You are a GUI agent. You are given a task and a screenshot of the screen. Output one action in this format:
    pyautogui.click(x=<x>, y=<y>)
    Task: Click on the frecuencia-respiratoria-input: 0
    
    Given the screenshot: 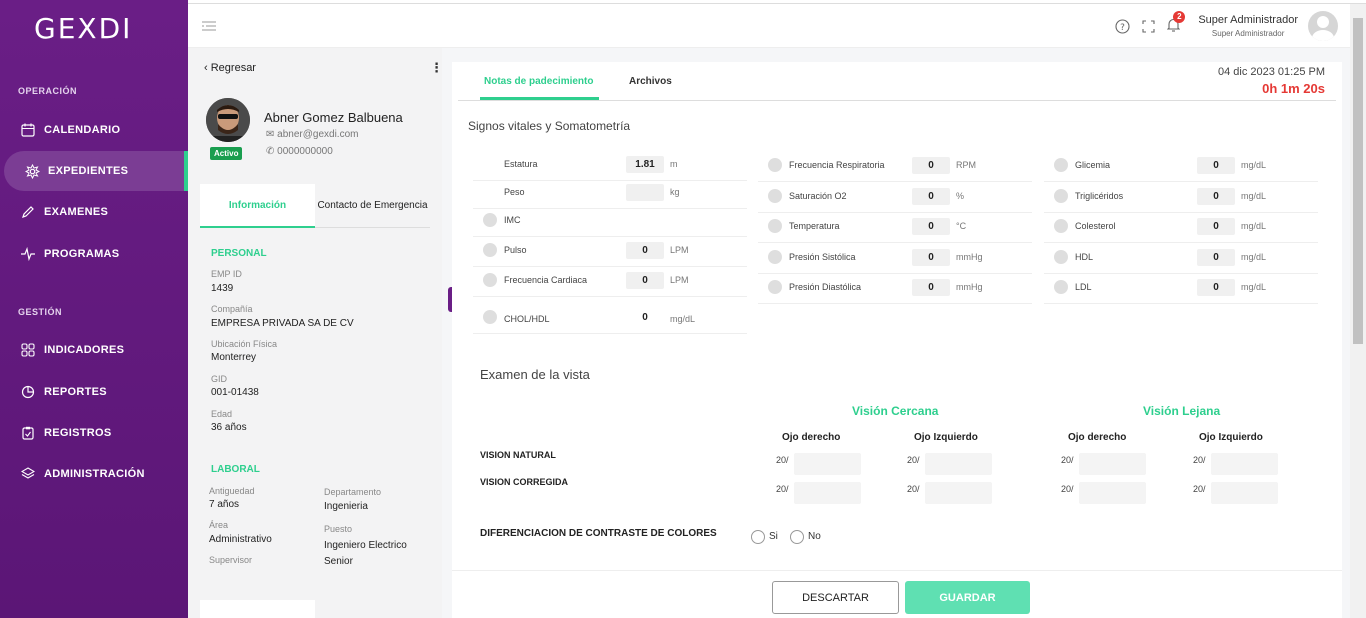 What is the action you would take?
    pyautogui.click(x=931, y=165)
    